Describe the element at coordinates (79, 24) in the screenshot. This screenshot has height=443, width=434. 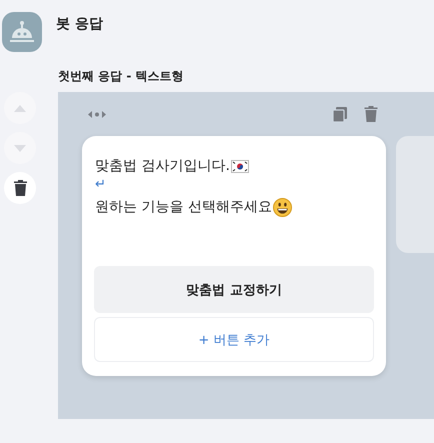
I see `header-title: 봇 응답` at that location.